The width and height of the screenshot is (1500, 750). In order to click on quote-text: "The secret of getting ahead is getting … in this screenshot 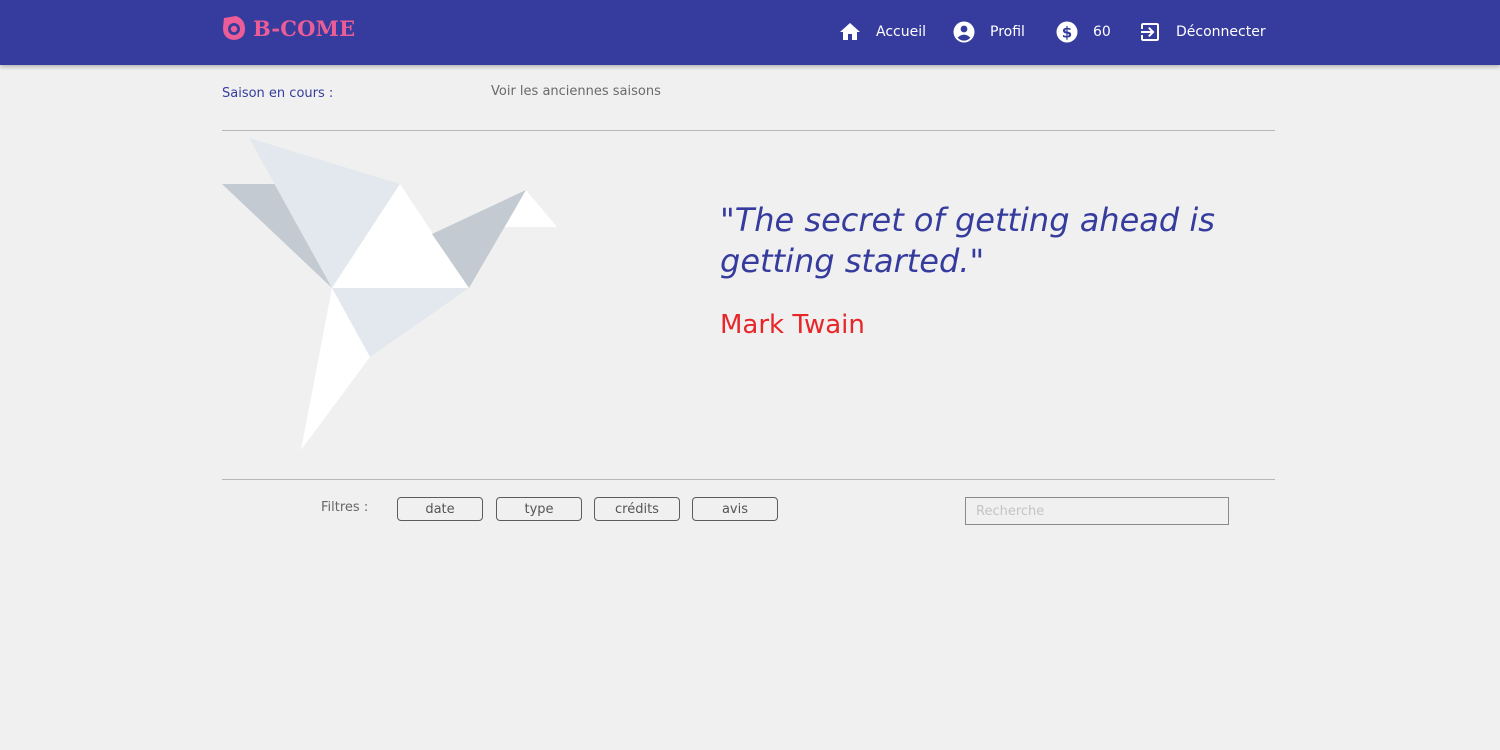, I will do `click(967, 240)`.